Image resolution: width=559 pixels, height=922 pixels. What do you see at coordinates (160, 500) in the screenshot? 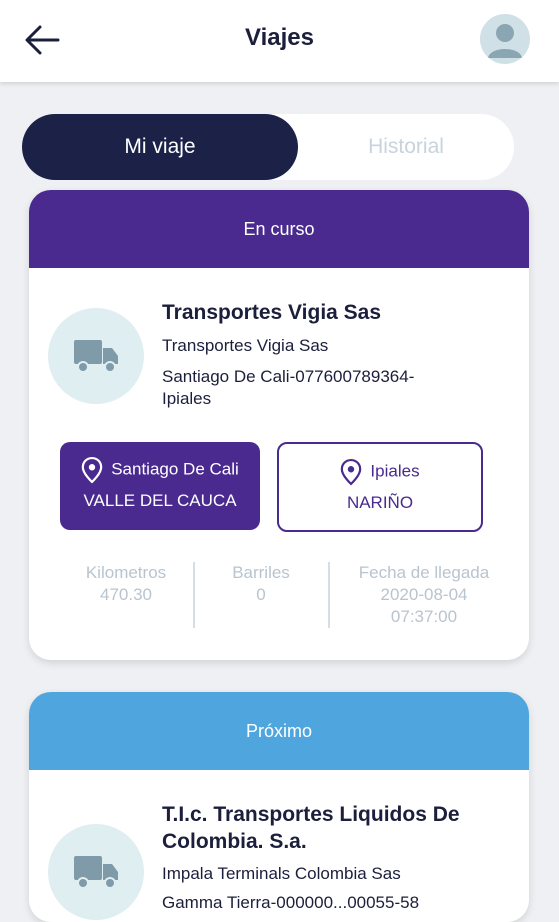
I see `origin-department: VALLE DEL CAUCA` at bounding box center [160, 500].